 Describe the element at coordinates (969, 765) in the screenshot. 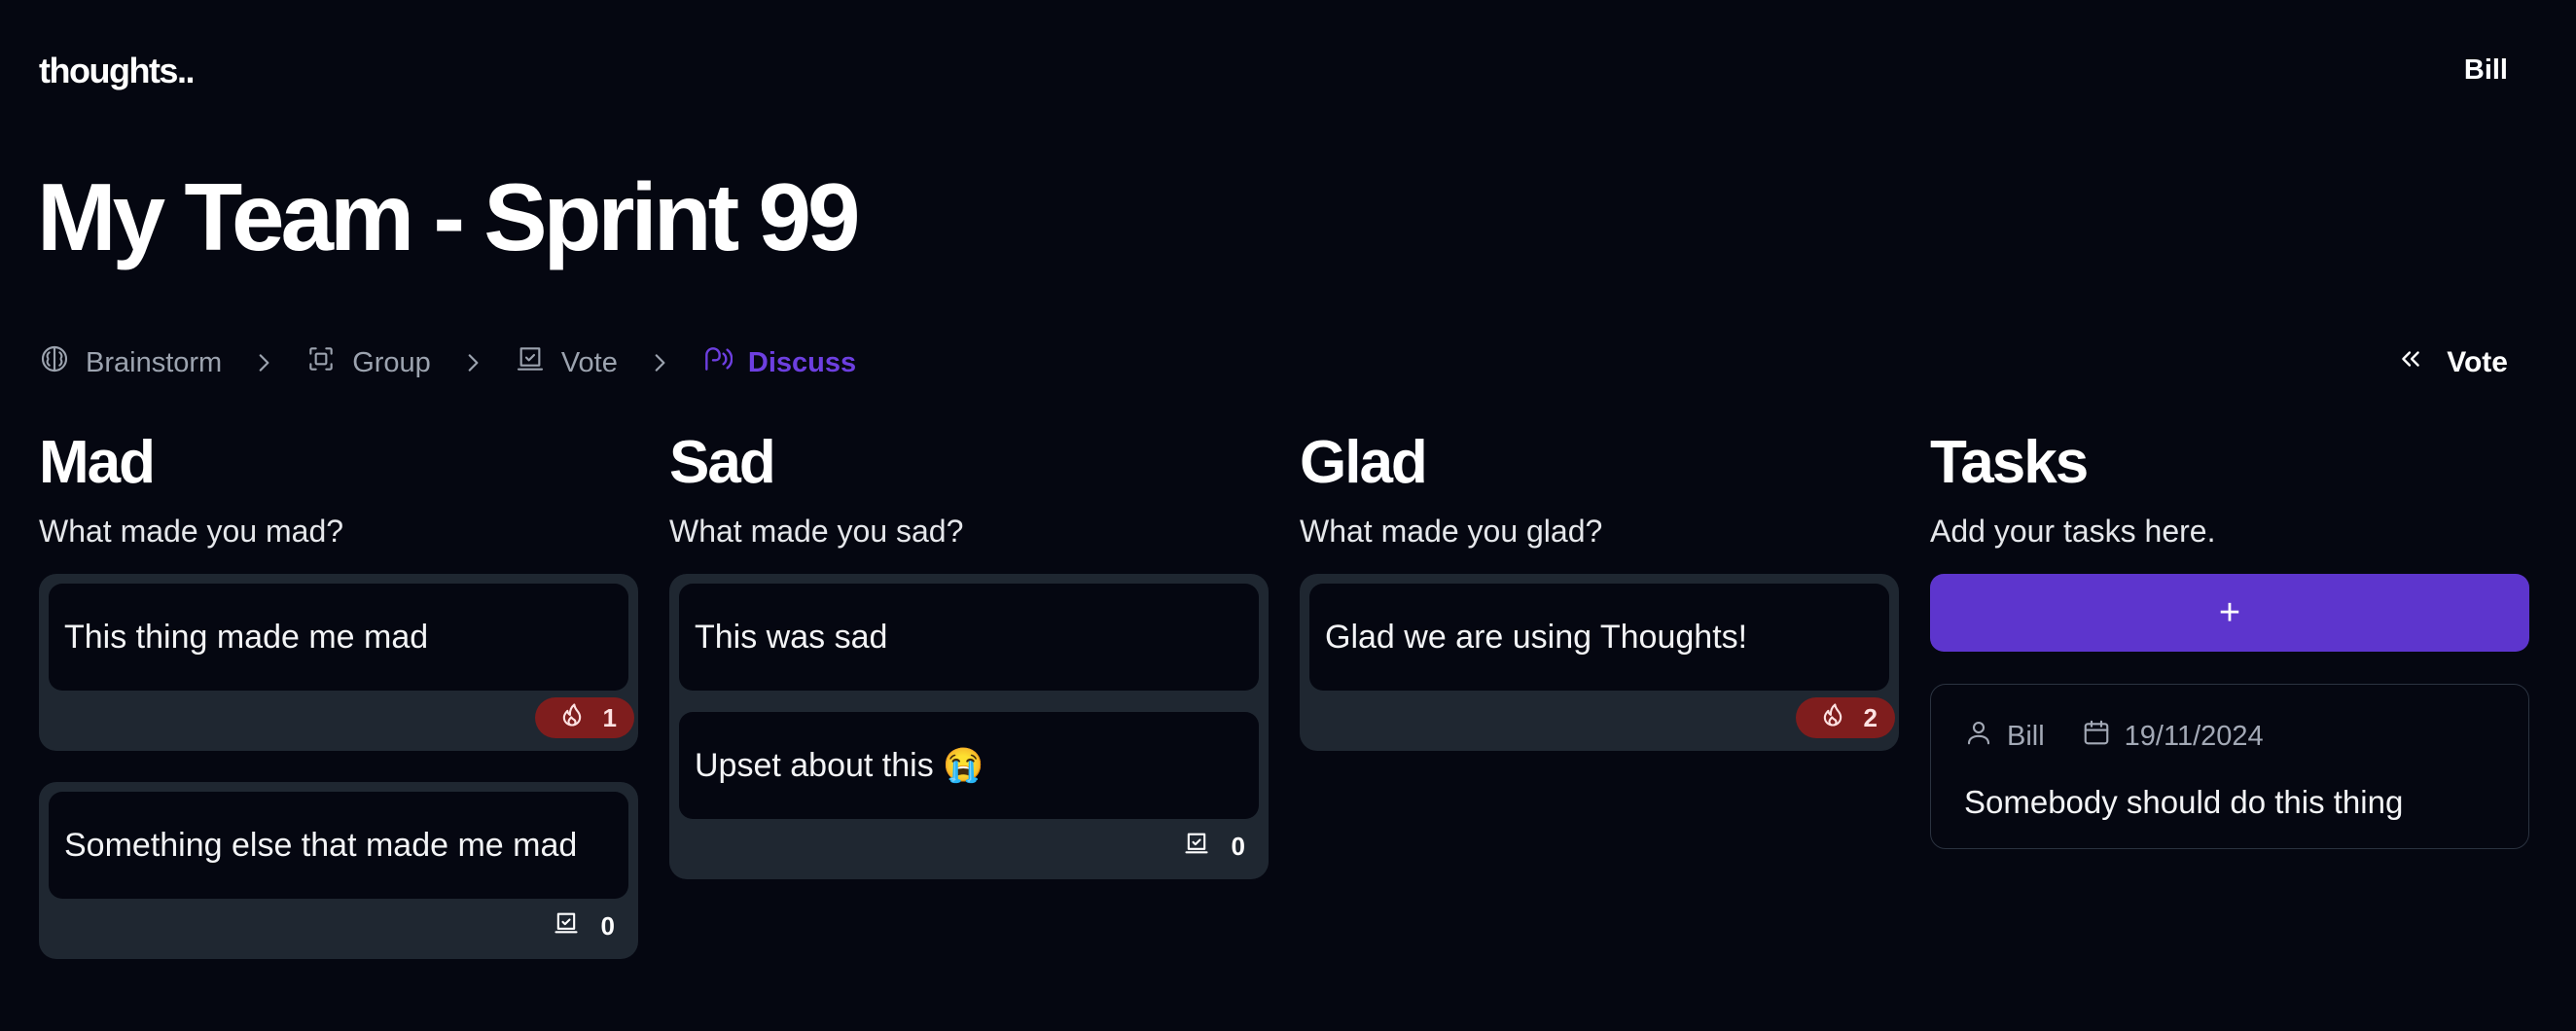

I see `idea-card: Upset about this 😭` at that location.